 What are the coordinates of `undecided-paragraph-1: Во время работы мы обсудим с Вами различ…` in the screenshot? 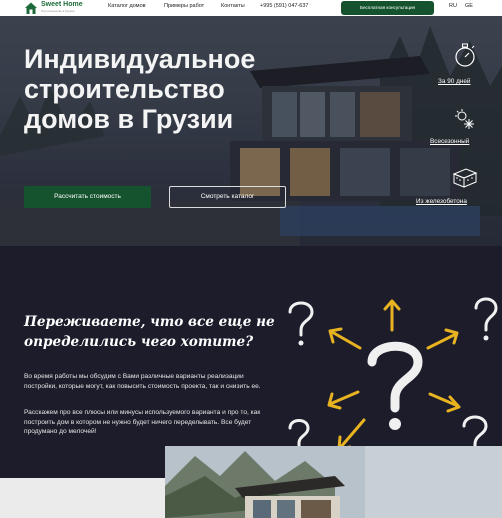 It's located at (142, 381).